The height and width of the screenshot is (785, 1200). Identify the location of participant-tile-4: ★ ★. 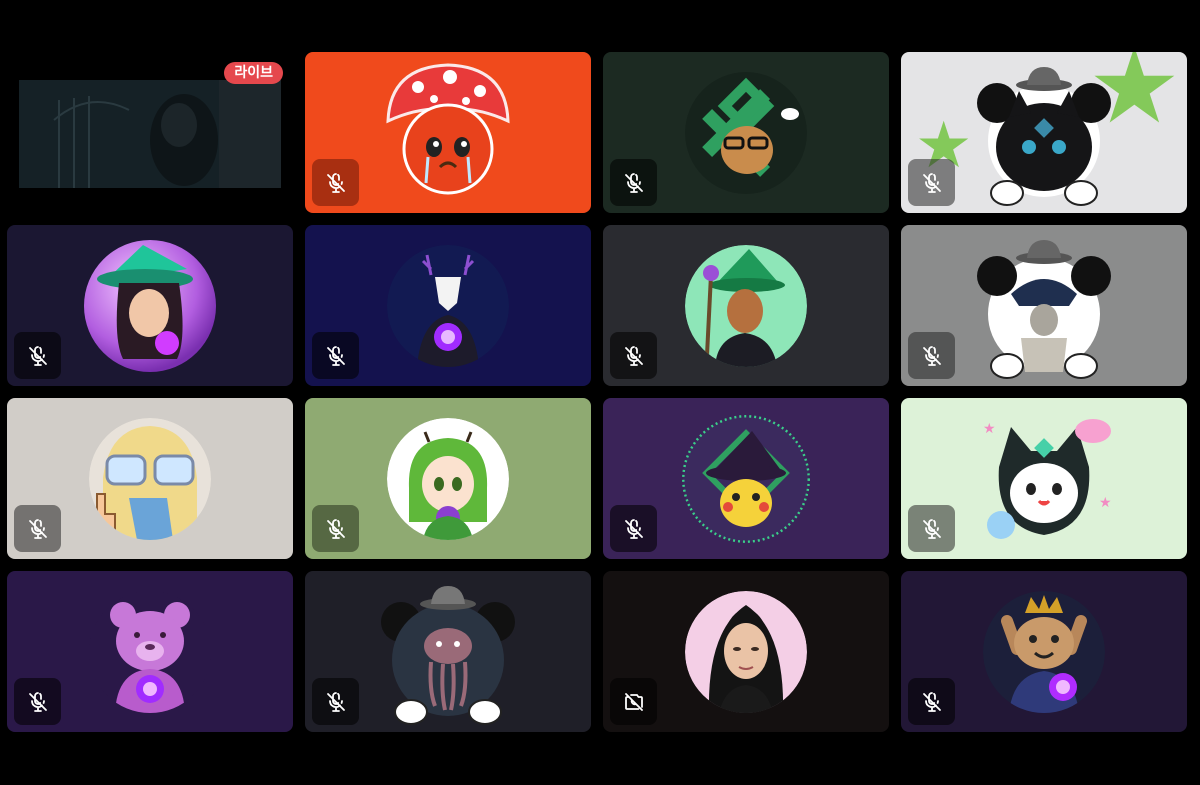
(1044, 132).